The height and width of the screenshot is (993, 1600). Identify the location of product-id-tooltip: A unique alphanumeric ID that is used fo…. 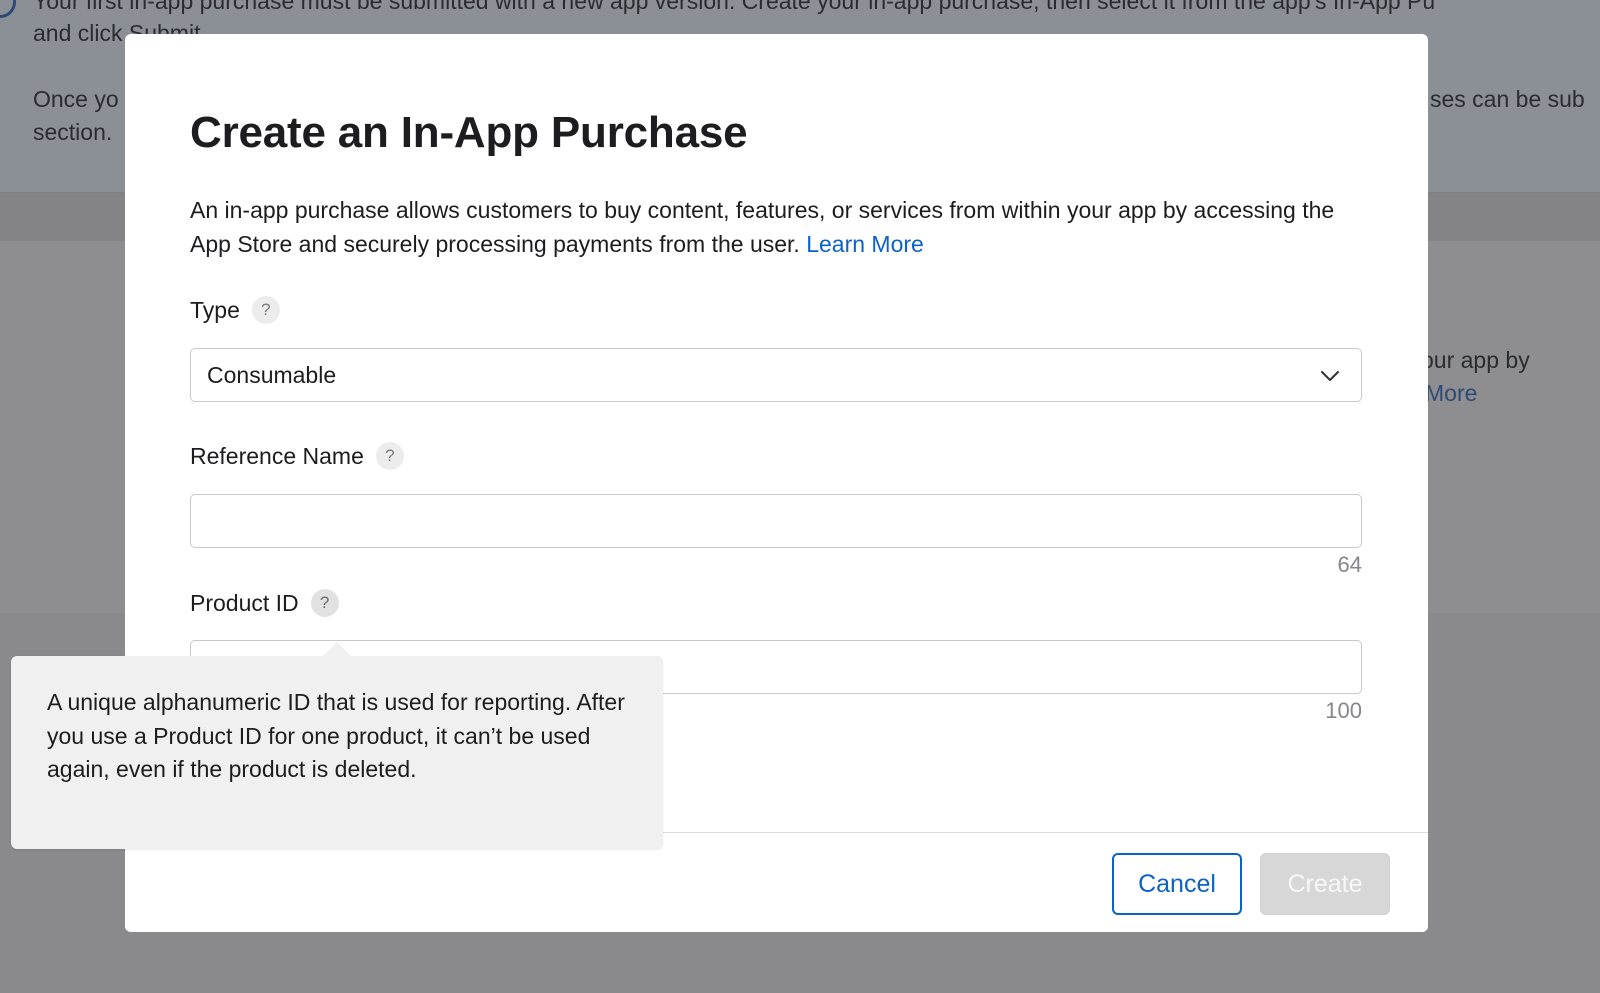
(337, 745).